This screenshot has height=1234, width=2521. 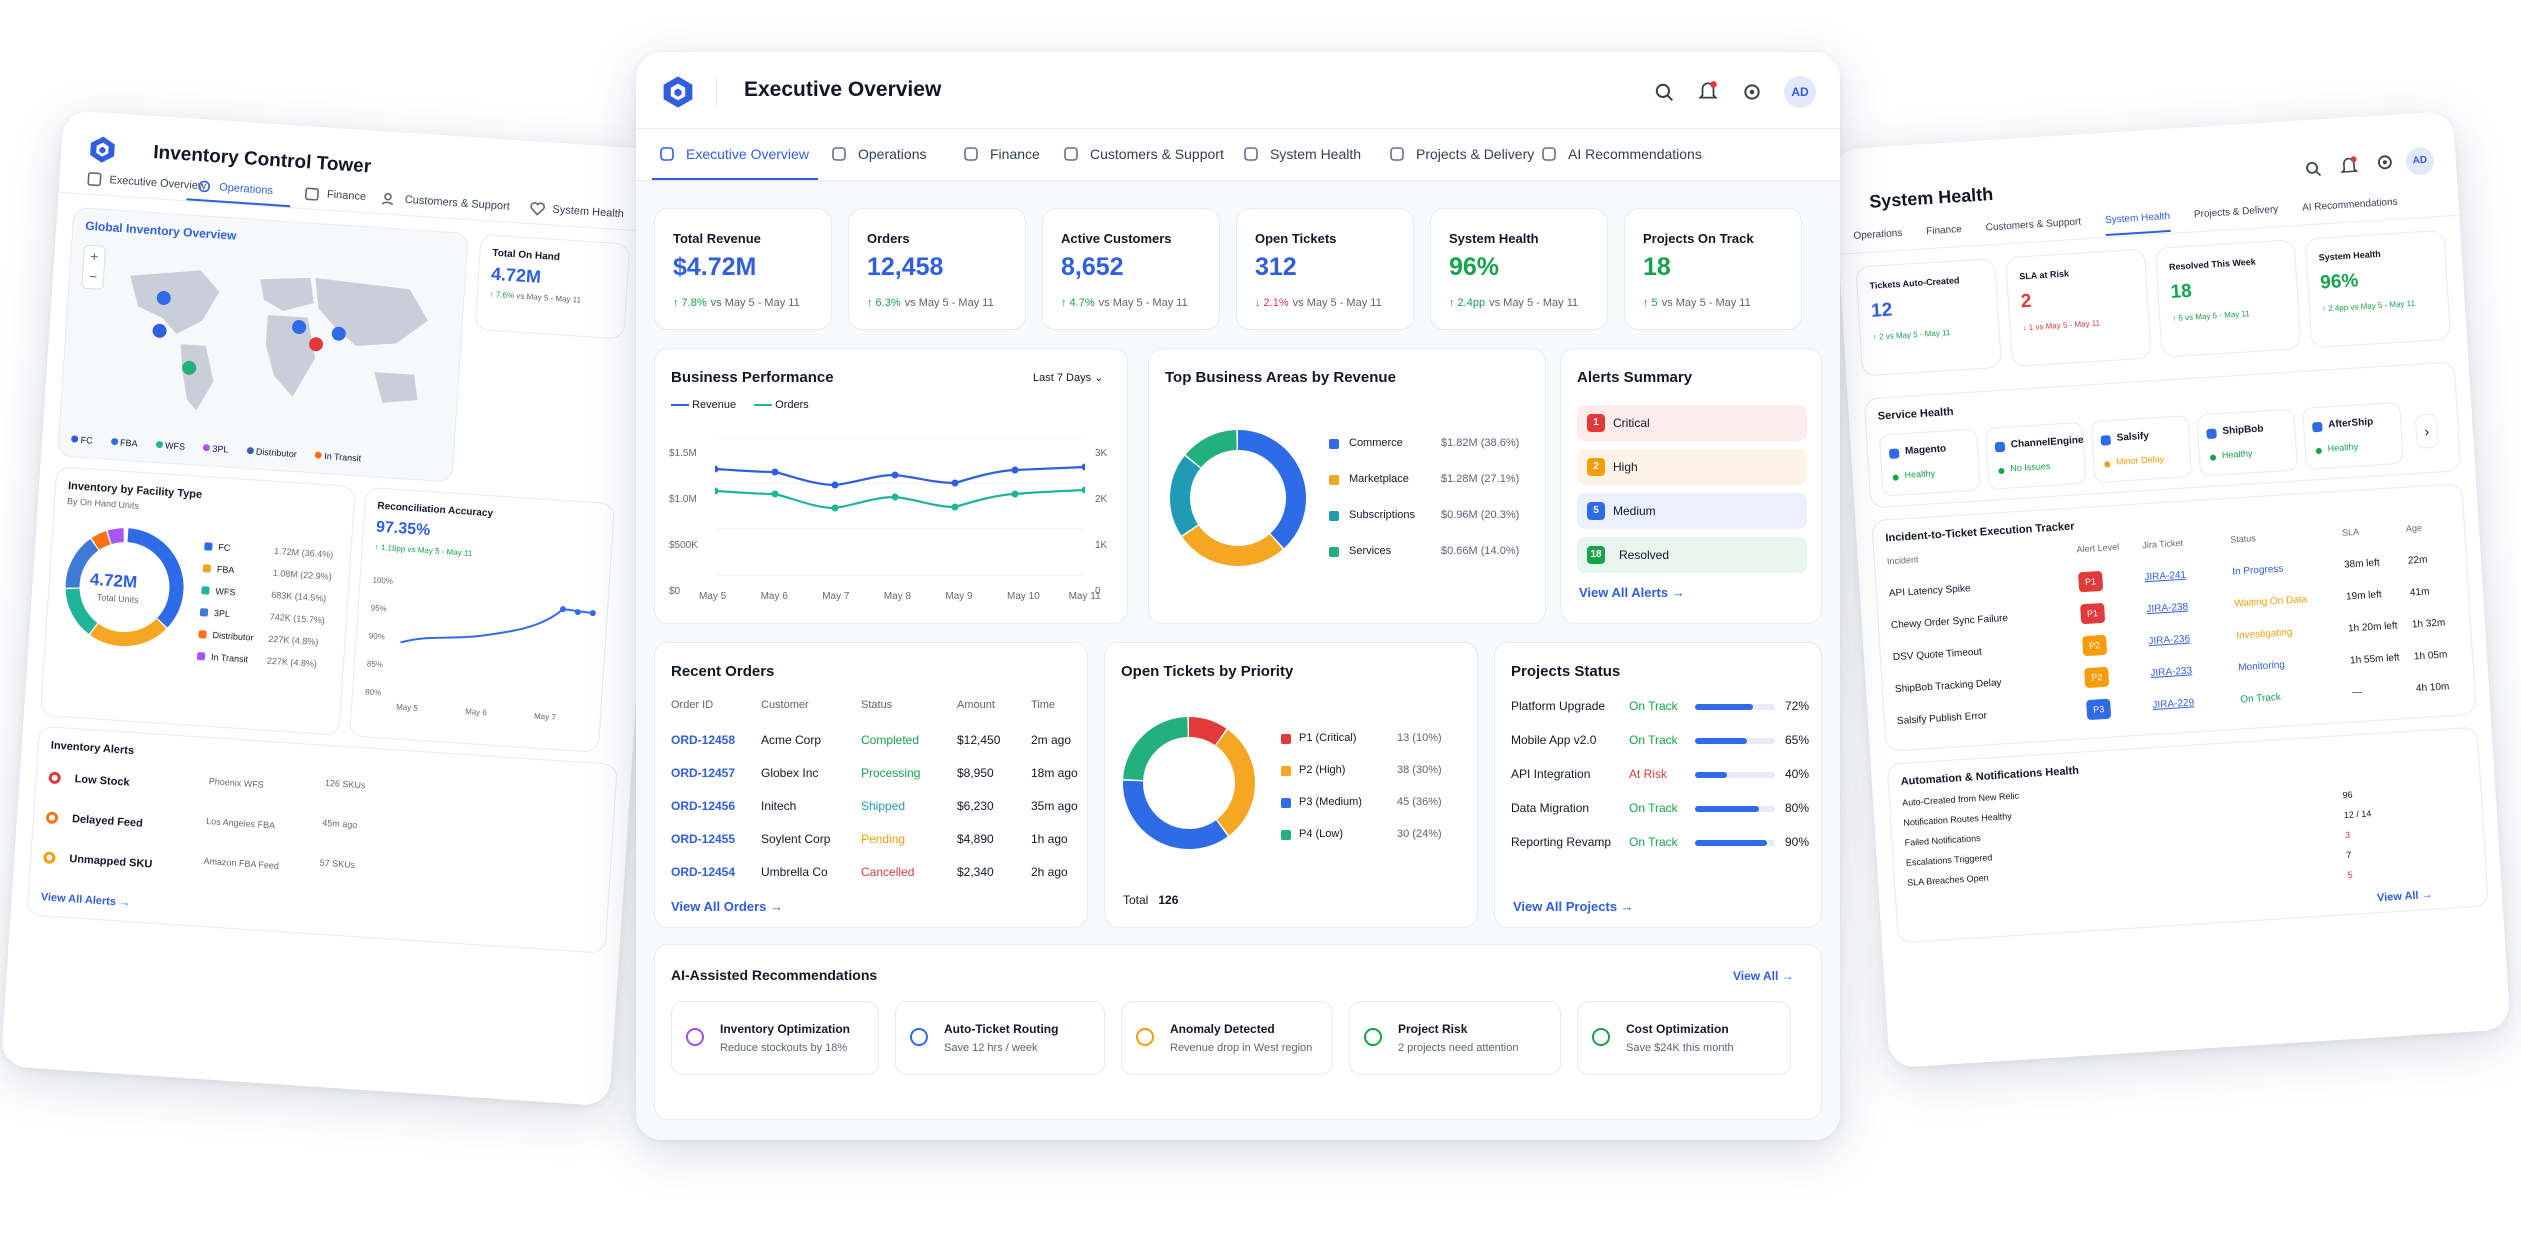 What do you see at coordinates (2247, 442) in the screenshot?
I see `service-tile: ShipBob Healthy` at bounding box center [2247, 442].